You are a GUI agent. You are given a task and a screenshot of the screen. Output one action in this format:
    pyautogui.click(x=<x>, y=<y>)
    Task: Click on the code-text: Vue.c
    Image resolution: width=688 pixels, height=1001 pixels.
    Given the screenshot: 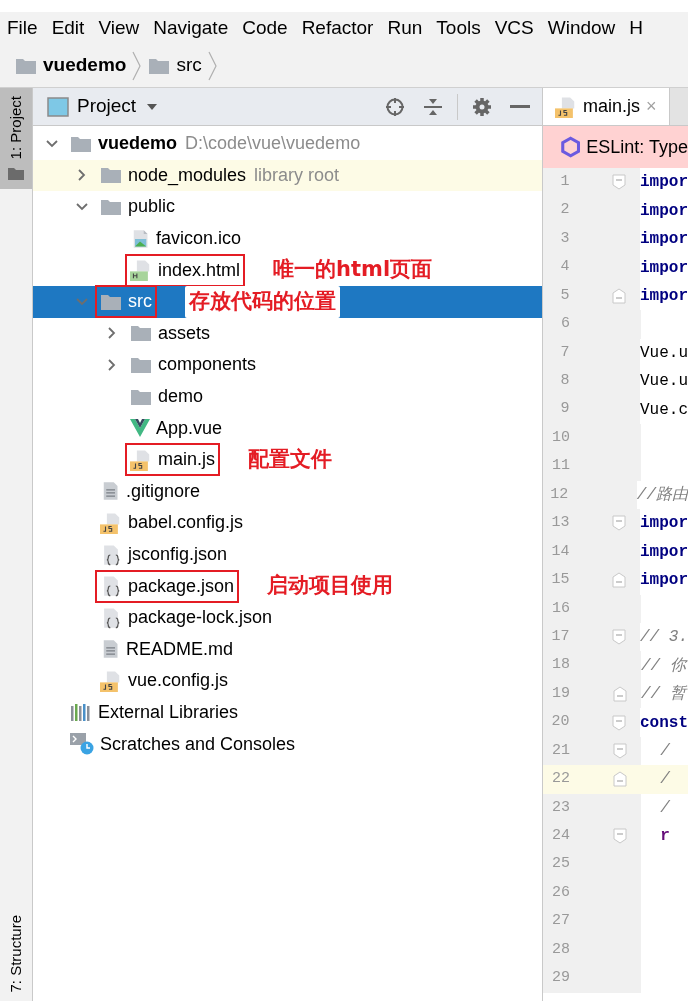 What is the action you would take?
    pyautogui.click(x=664, y=410)
    